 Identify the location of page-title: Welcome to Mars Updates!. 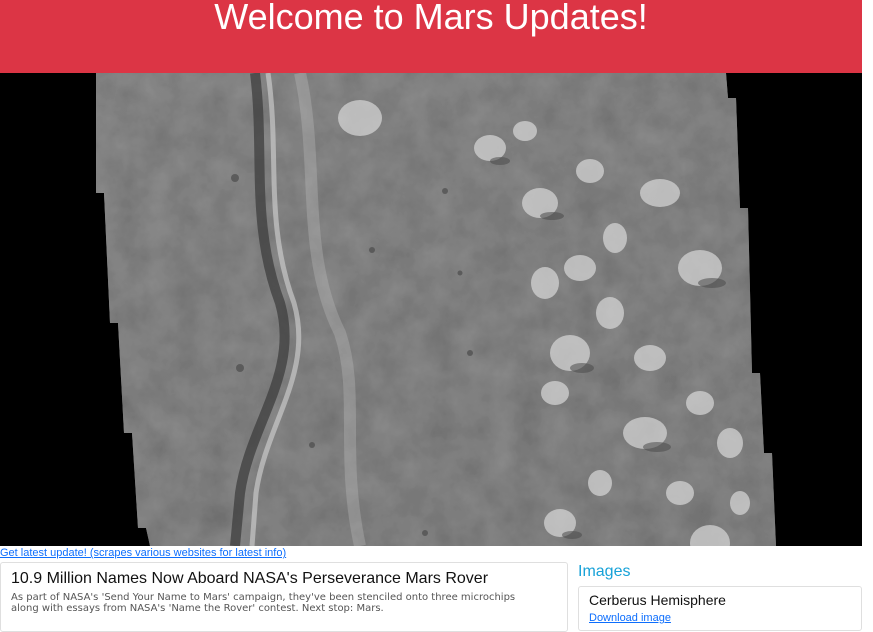
(431, 18).